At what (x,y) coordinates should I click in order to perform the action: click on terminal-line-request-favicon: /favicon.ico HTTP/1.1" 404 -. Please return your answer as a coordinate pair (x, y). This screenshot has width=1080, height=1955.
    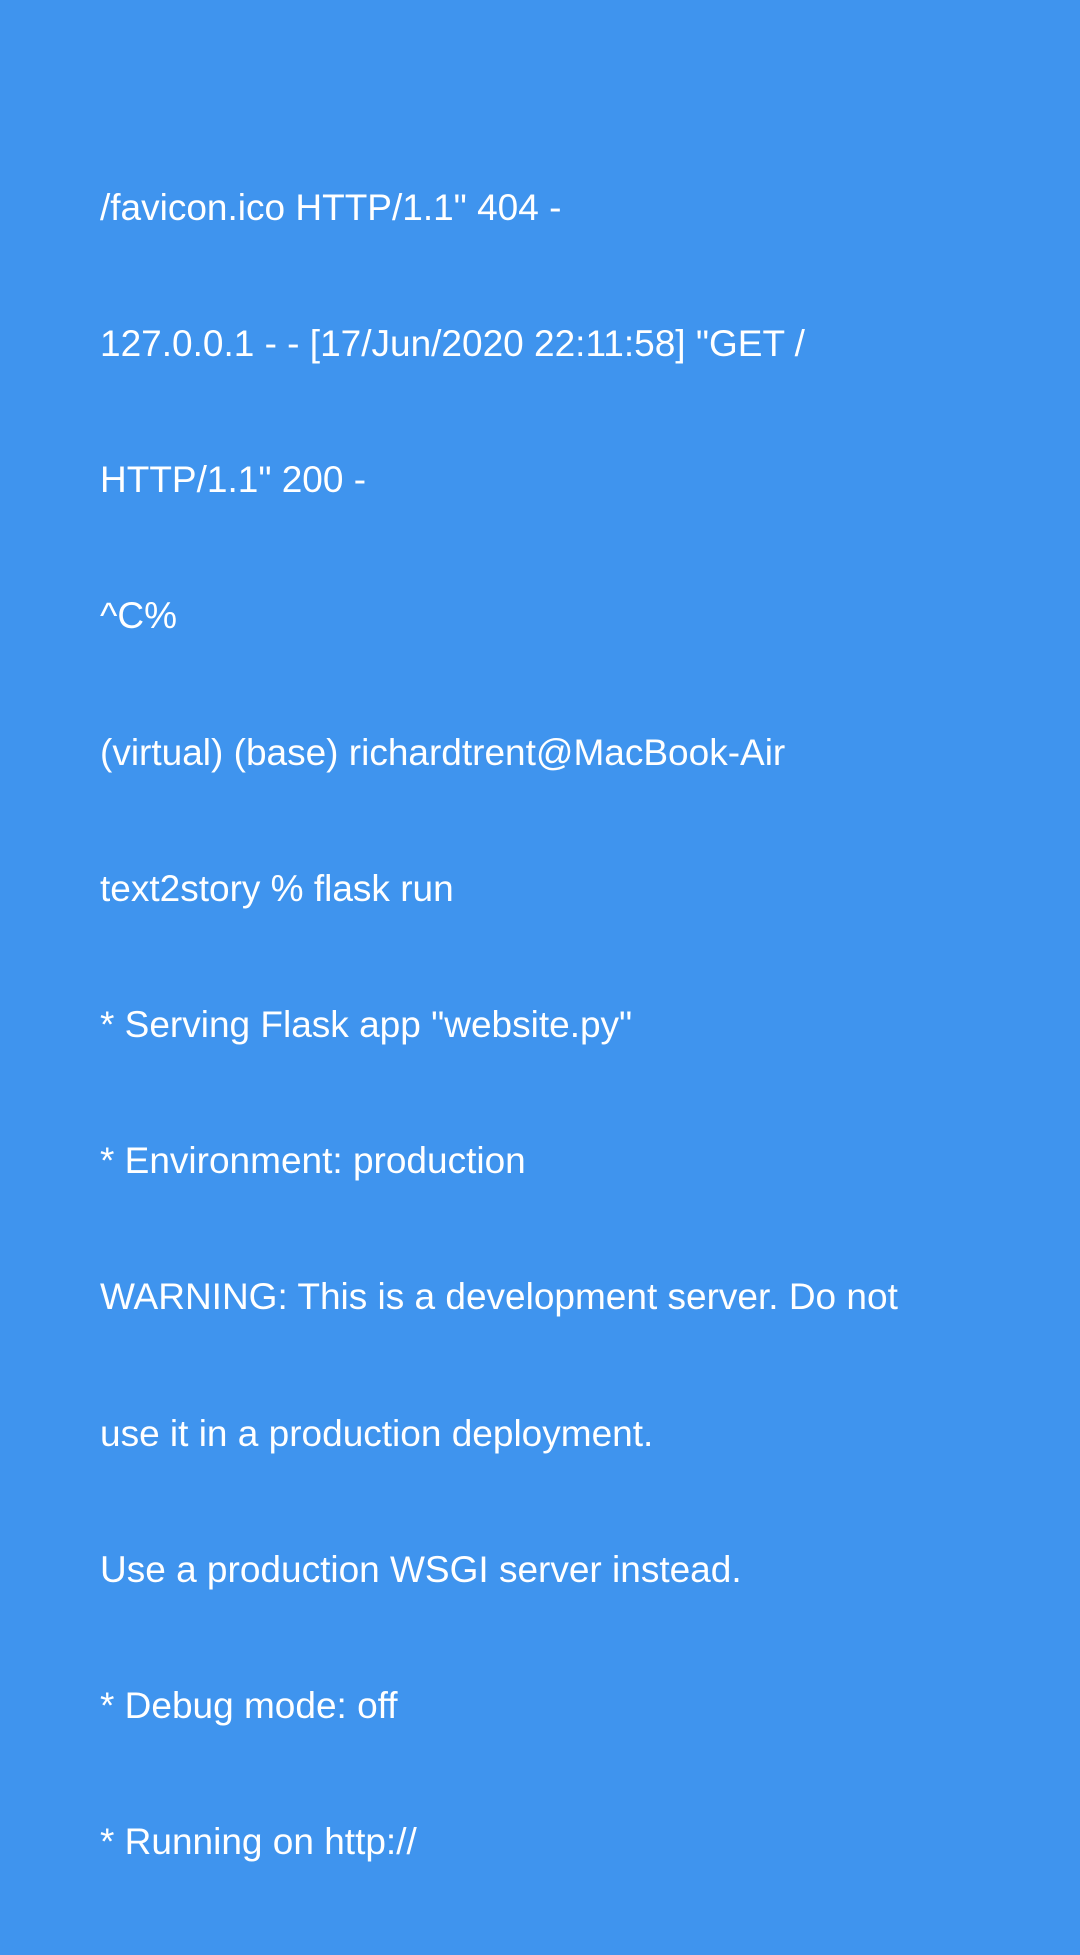
    Looking at the image, I should click on (331, 207).